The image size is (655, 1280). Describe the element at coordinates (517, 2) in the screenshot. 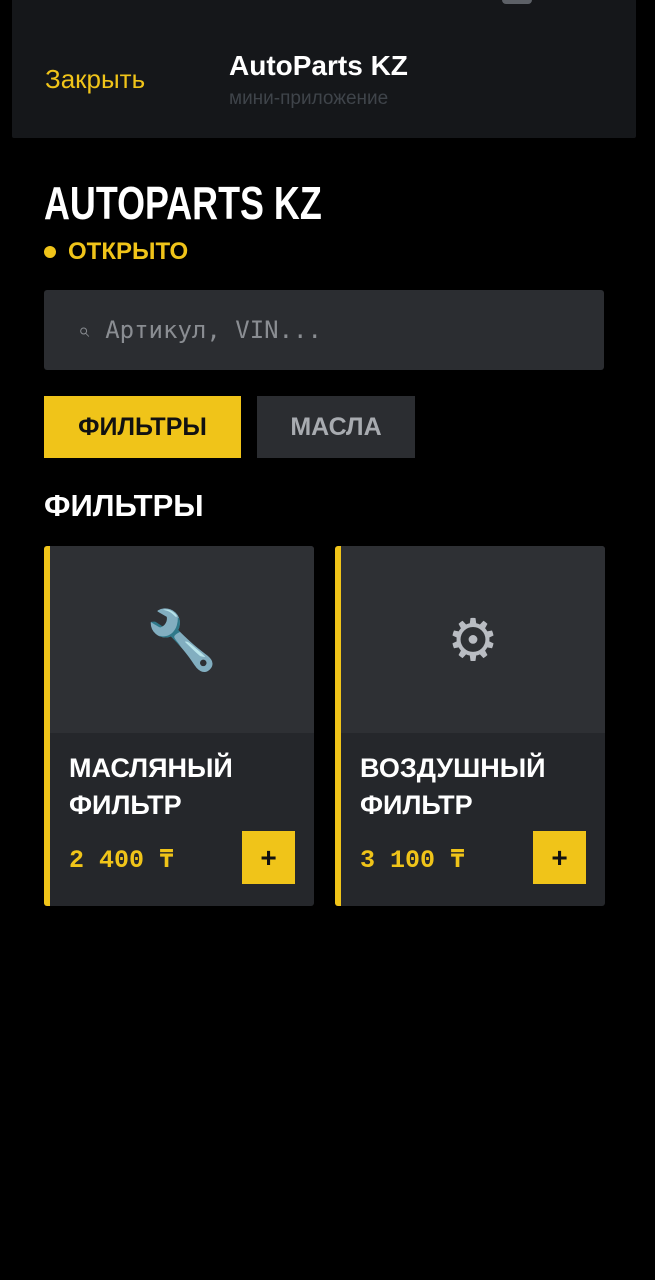

I see `status-indicator` at that location.